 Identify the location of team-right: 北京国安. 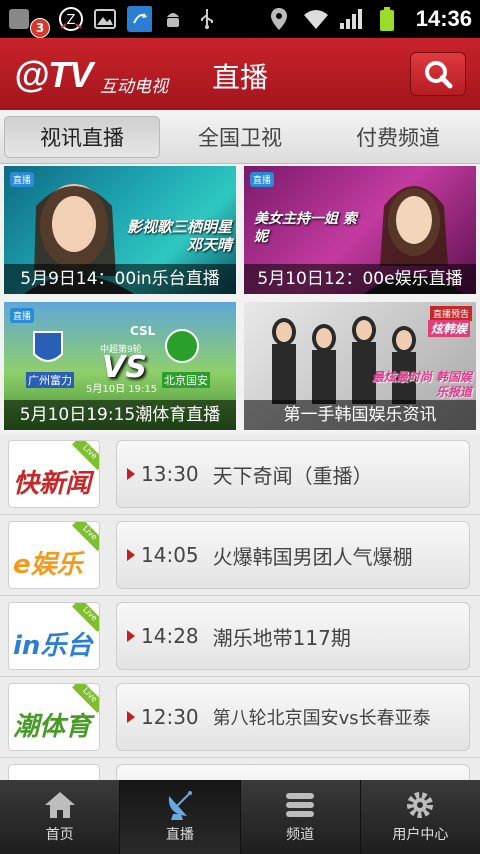
(186, 380).